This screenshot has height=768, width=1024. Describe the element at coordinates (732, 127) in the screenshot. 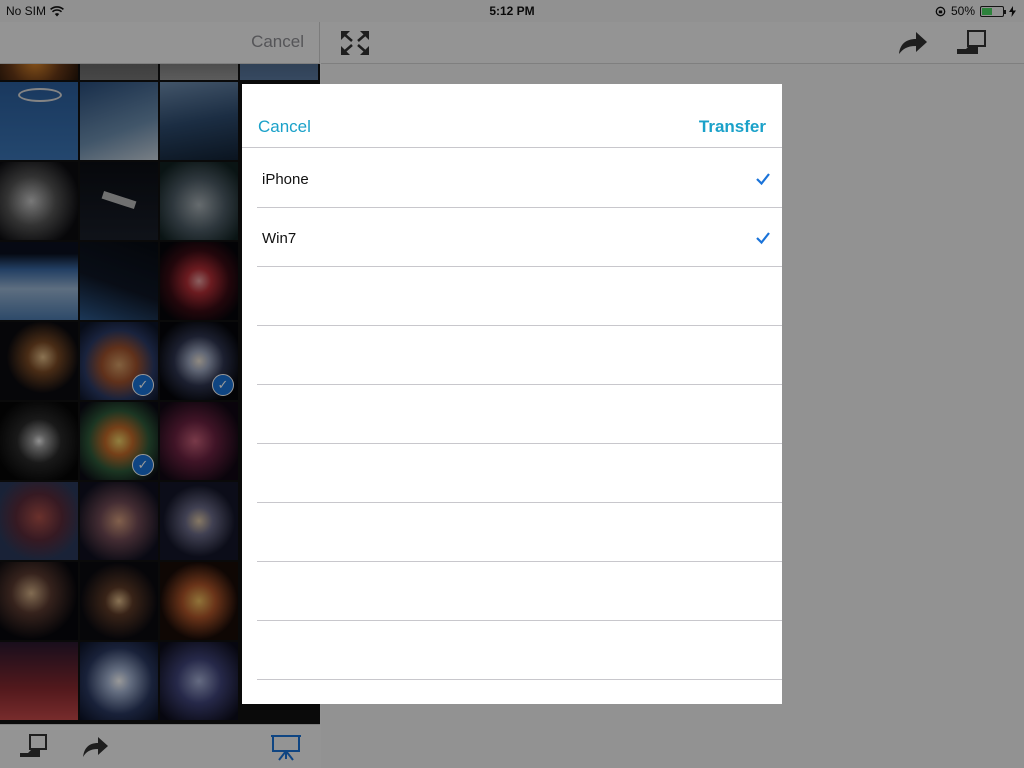

I see `transfer-button: Transfer` at that location.